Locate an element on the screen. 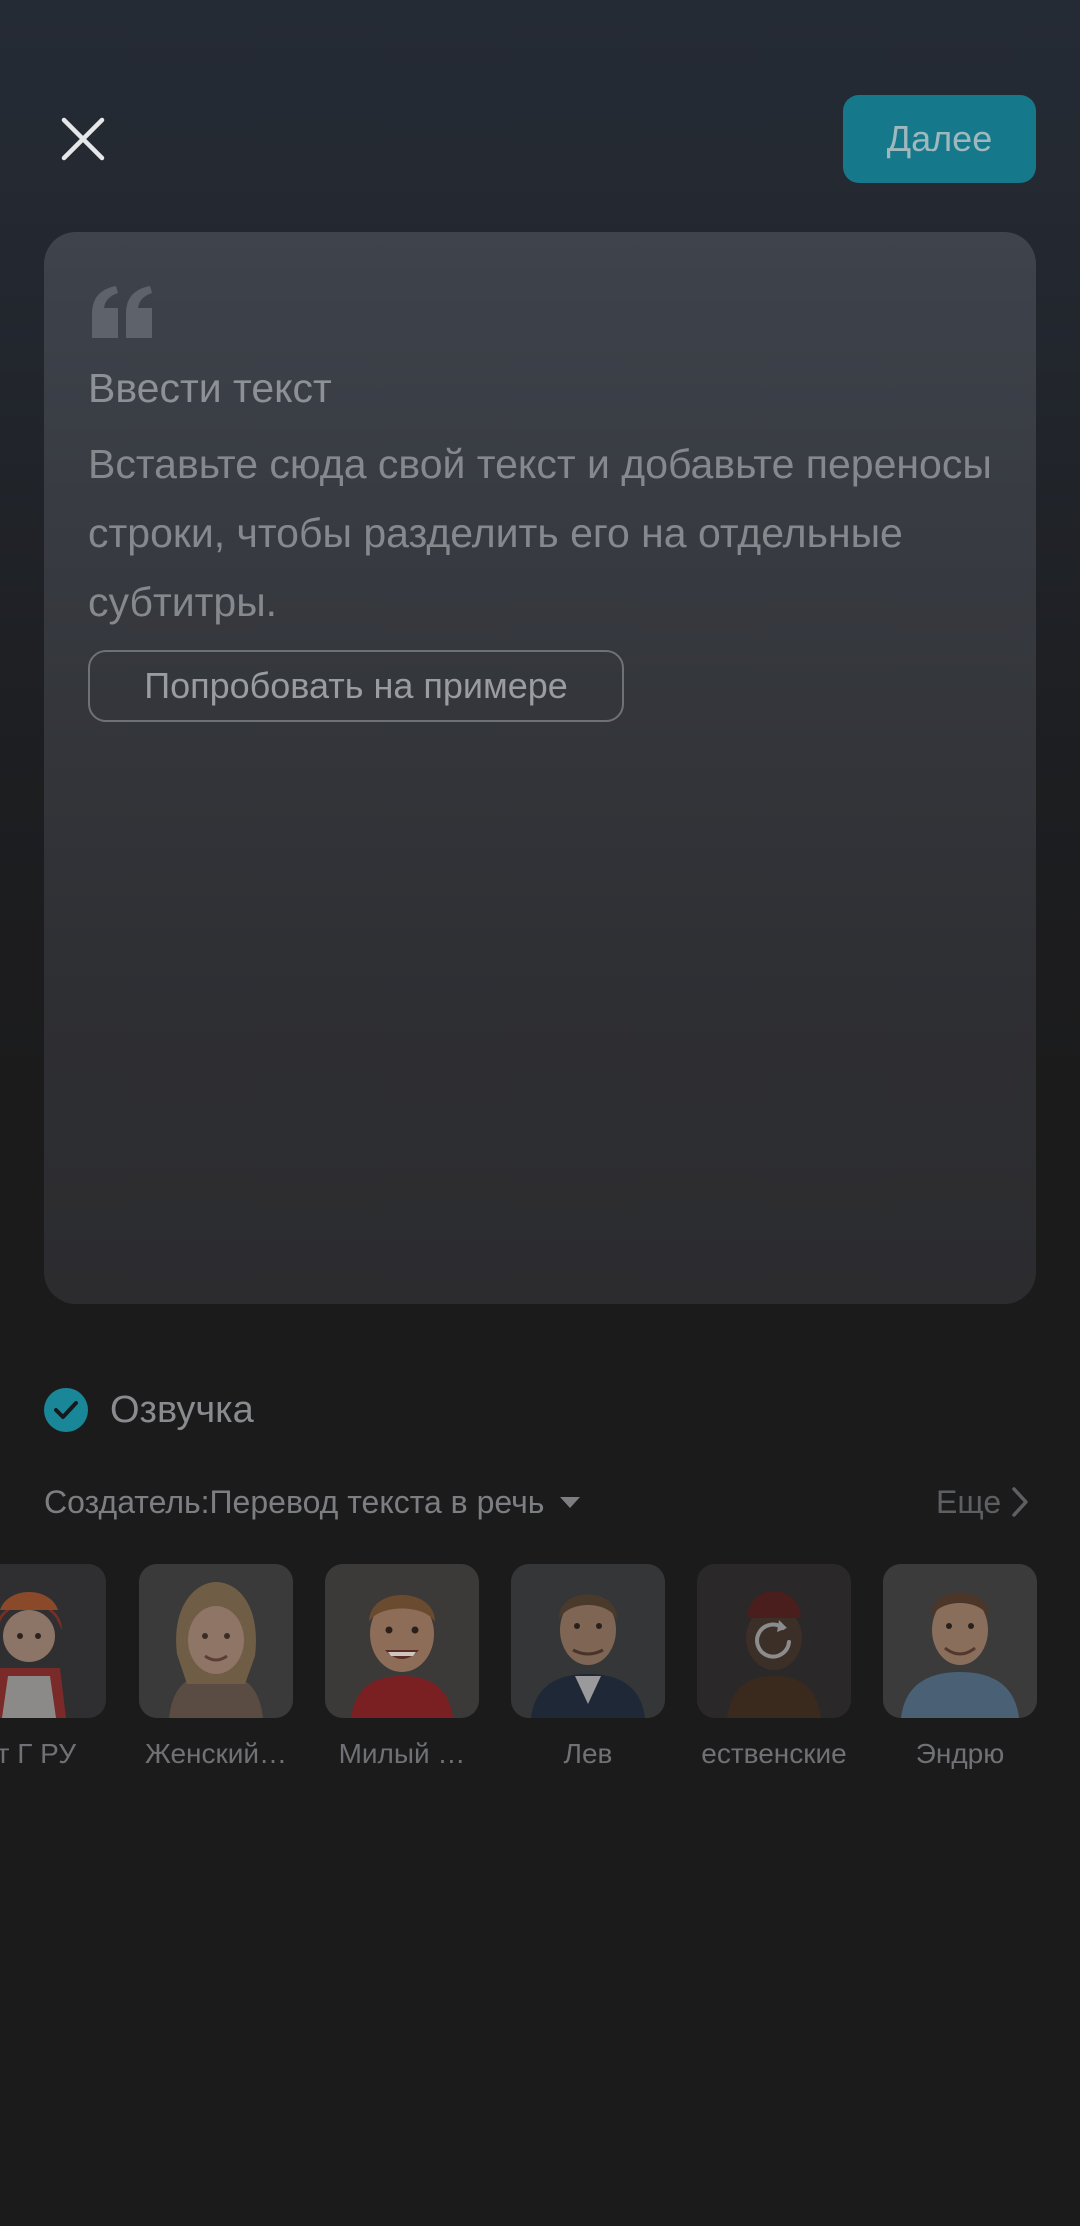 The image size is (1080, 2226). more-label: Еще is located at coordinates (969, 1501).